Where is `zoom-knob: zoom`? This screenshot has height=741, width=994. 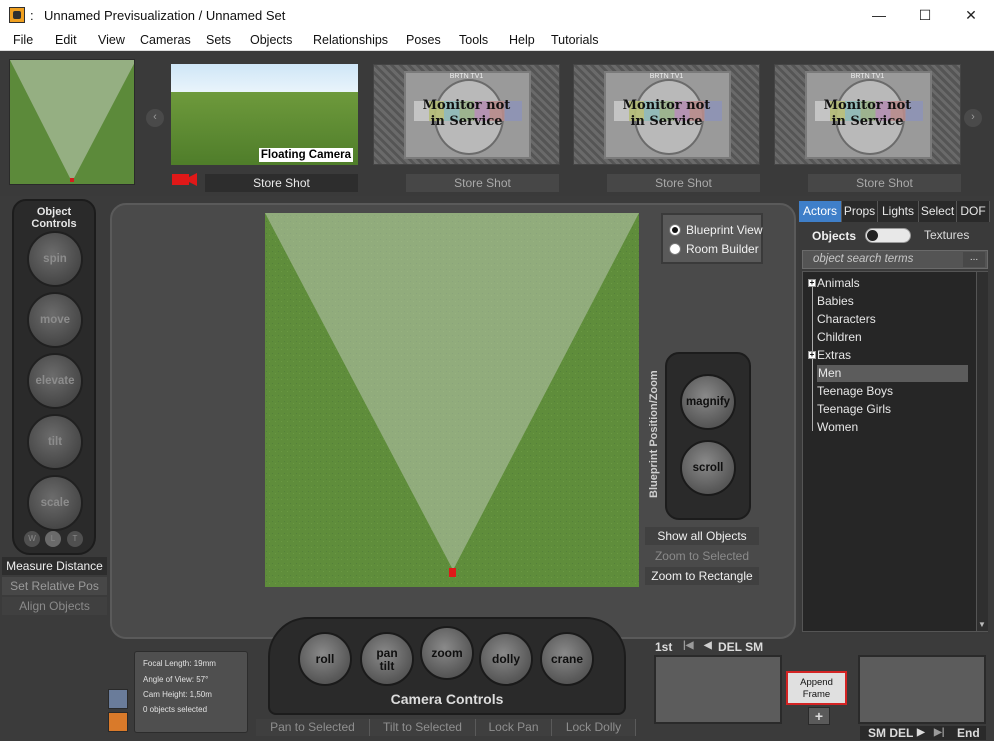 zoom-knob: zoom is located at coordinates (447, 653).